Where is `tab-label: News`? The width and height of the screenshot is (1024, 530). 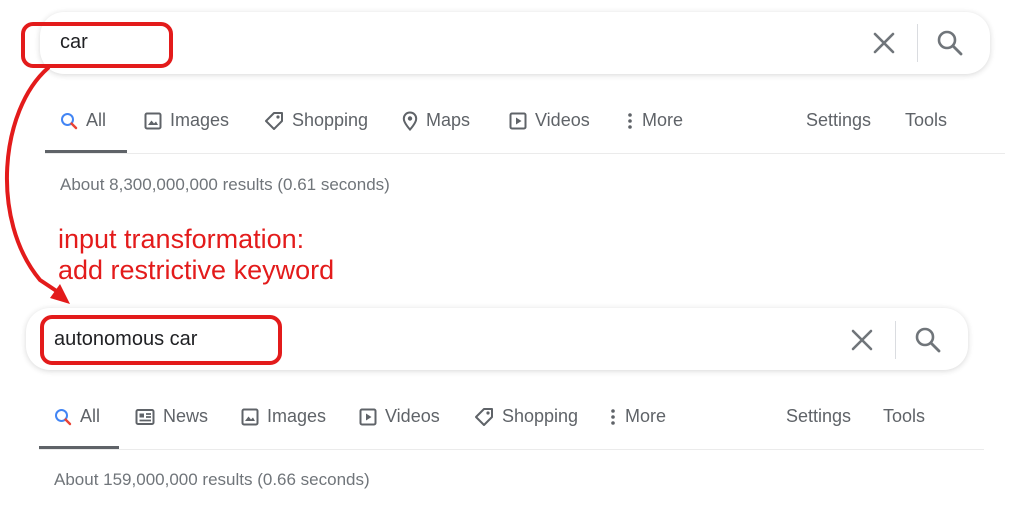
tab-label: News is located at coordinates (186, 416).